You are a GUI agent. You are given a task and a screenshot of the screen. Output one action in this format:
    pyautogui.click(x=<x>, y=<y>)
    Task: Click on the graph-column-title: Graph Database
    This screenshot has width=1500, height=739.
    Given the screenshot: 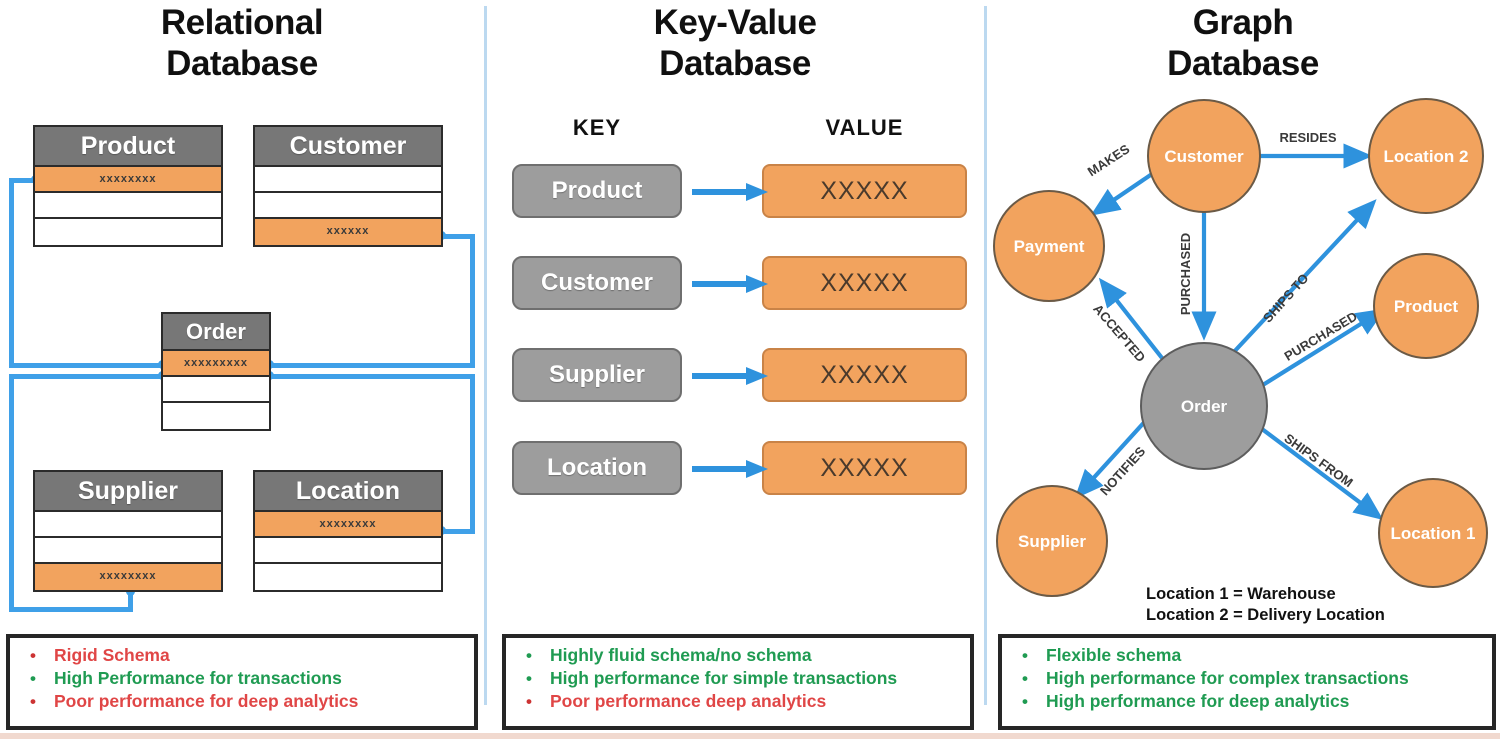 What is the action you would take?
    pyautogui.click(x=1243, y=43)
    